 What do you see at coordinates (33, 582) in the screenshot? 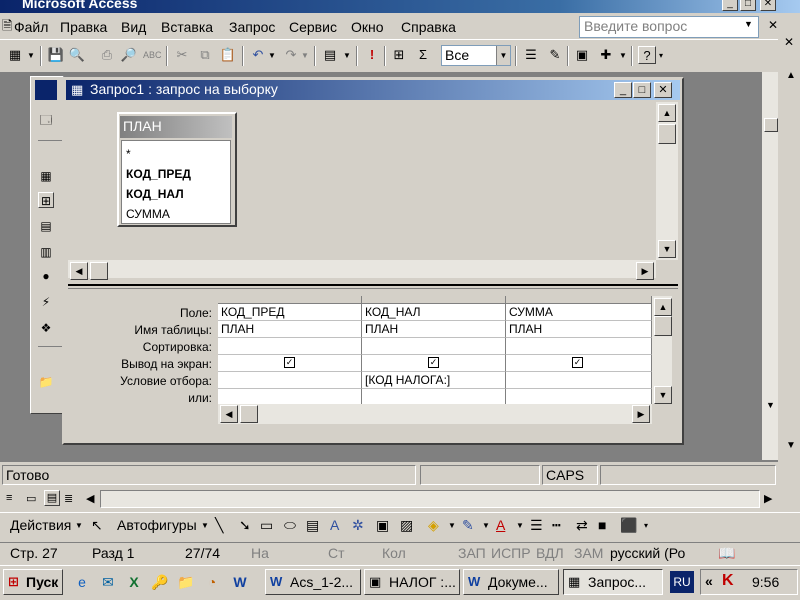
I see `start-button: ⊞ Пуск` at bounding box center [33, 582].